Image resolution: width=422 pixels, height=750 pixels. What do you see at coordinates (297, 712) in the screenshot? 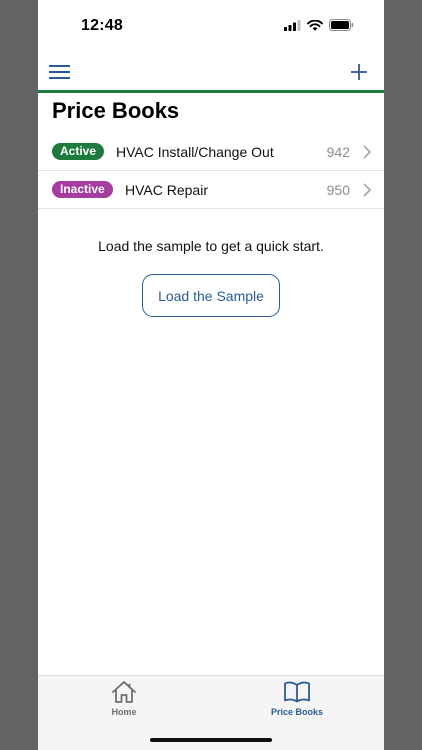
I see `tab-price-books-label: Price Books` at bounding box center [297, 712].